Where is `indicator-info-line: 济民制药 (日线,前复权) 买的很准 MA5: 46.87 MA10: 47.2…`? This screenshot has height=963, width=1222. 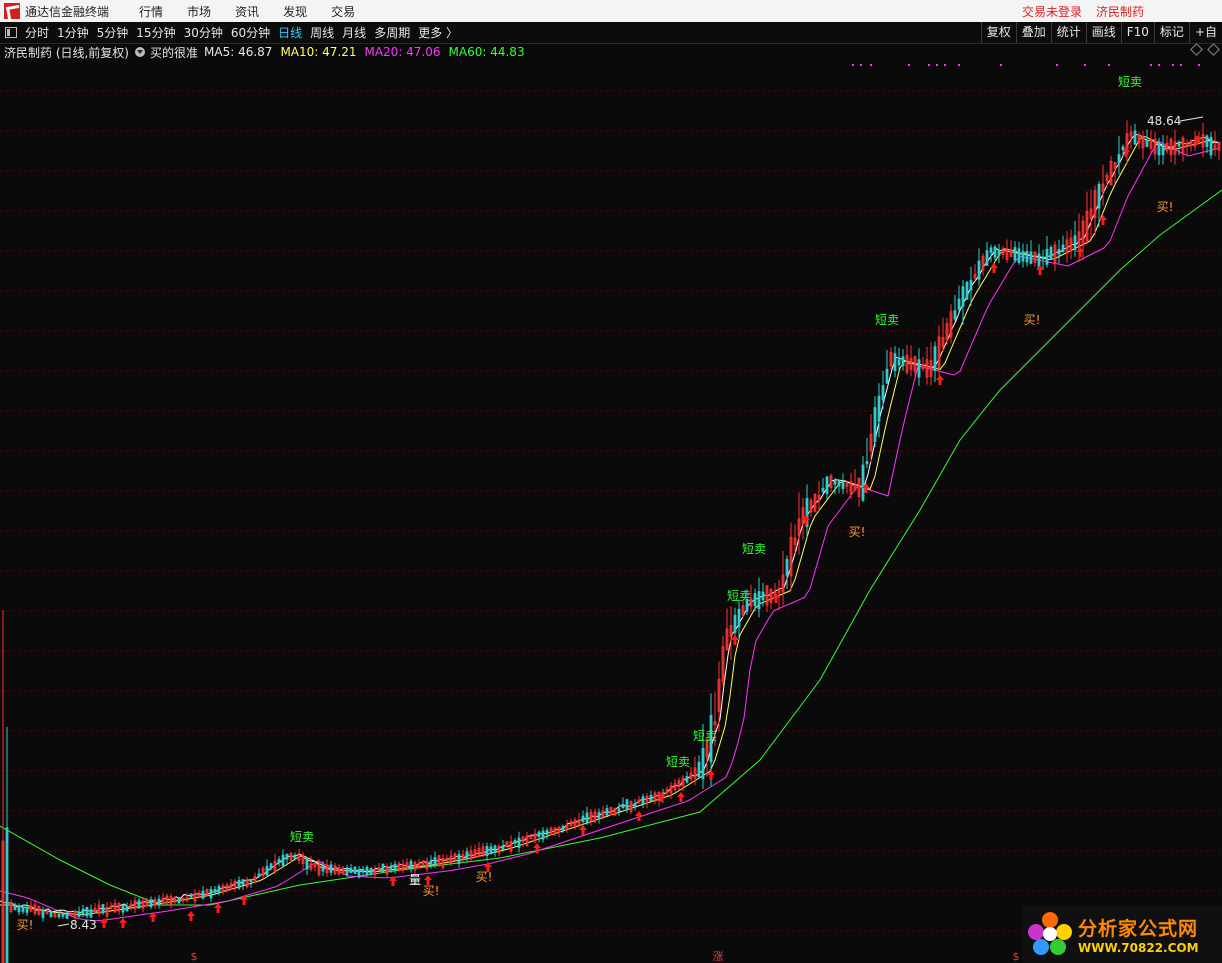 indicator-info-line: 济民制药 (日线,前复权) 买的很准 MA5: 46.87 MA10: 47.2… is located at coordinates (611, 52).